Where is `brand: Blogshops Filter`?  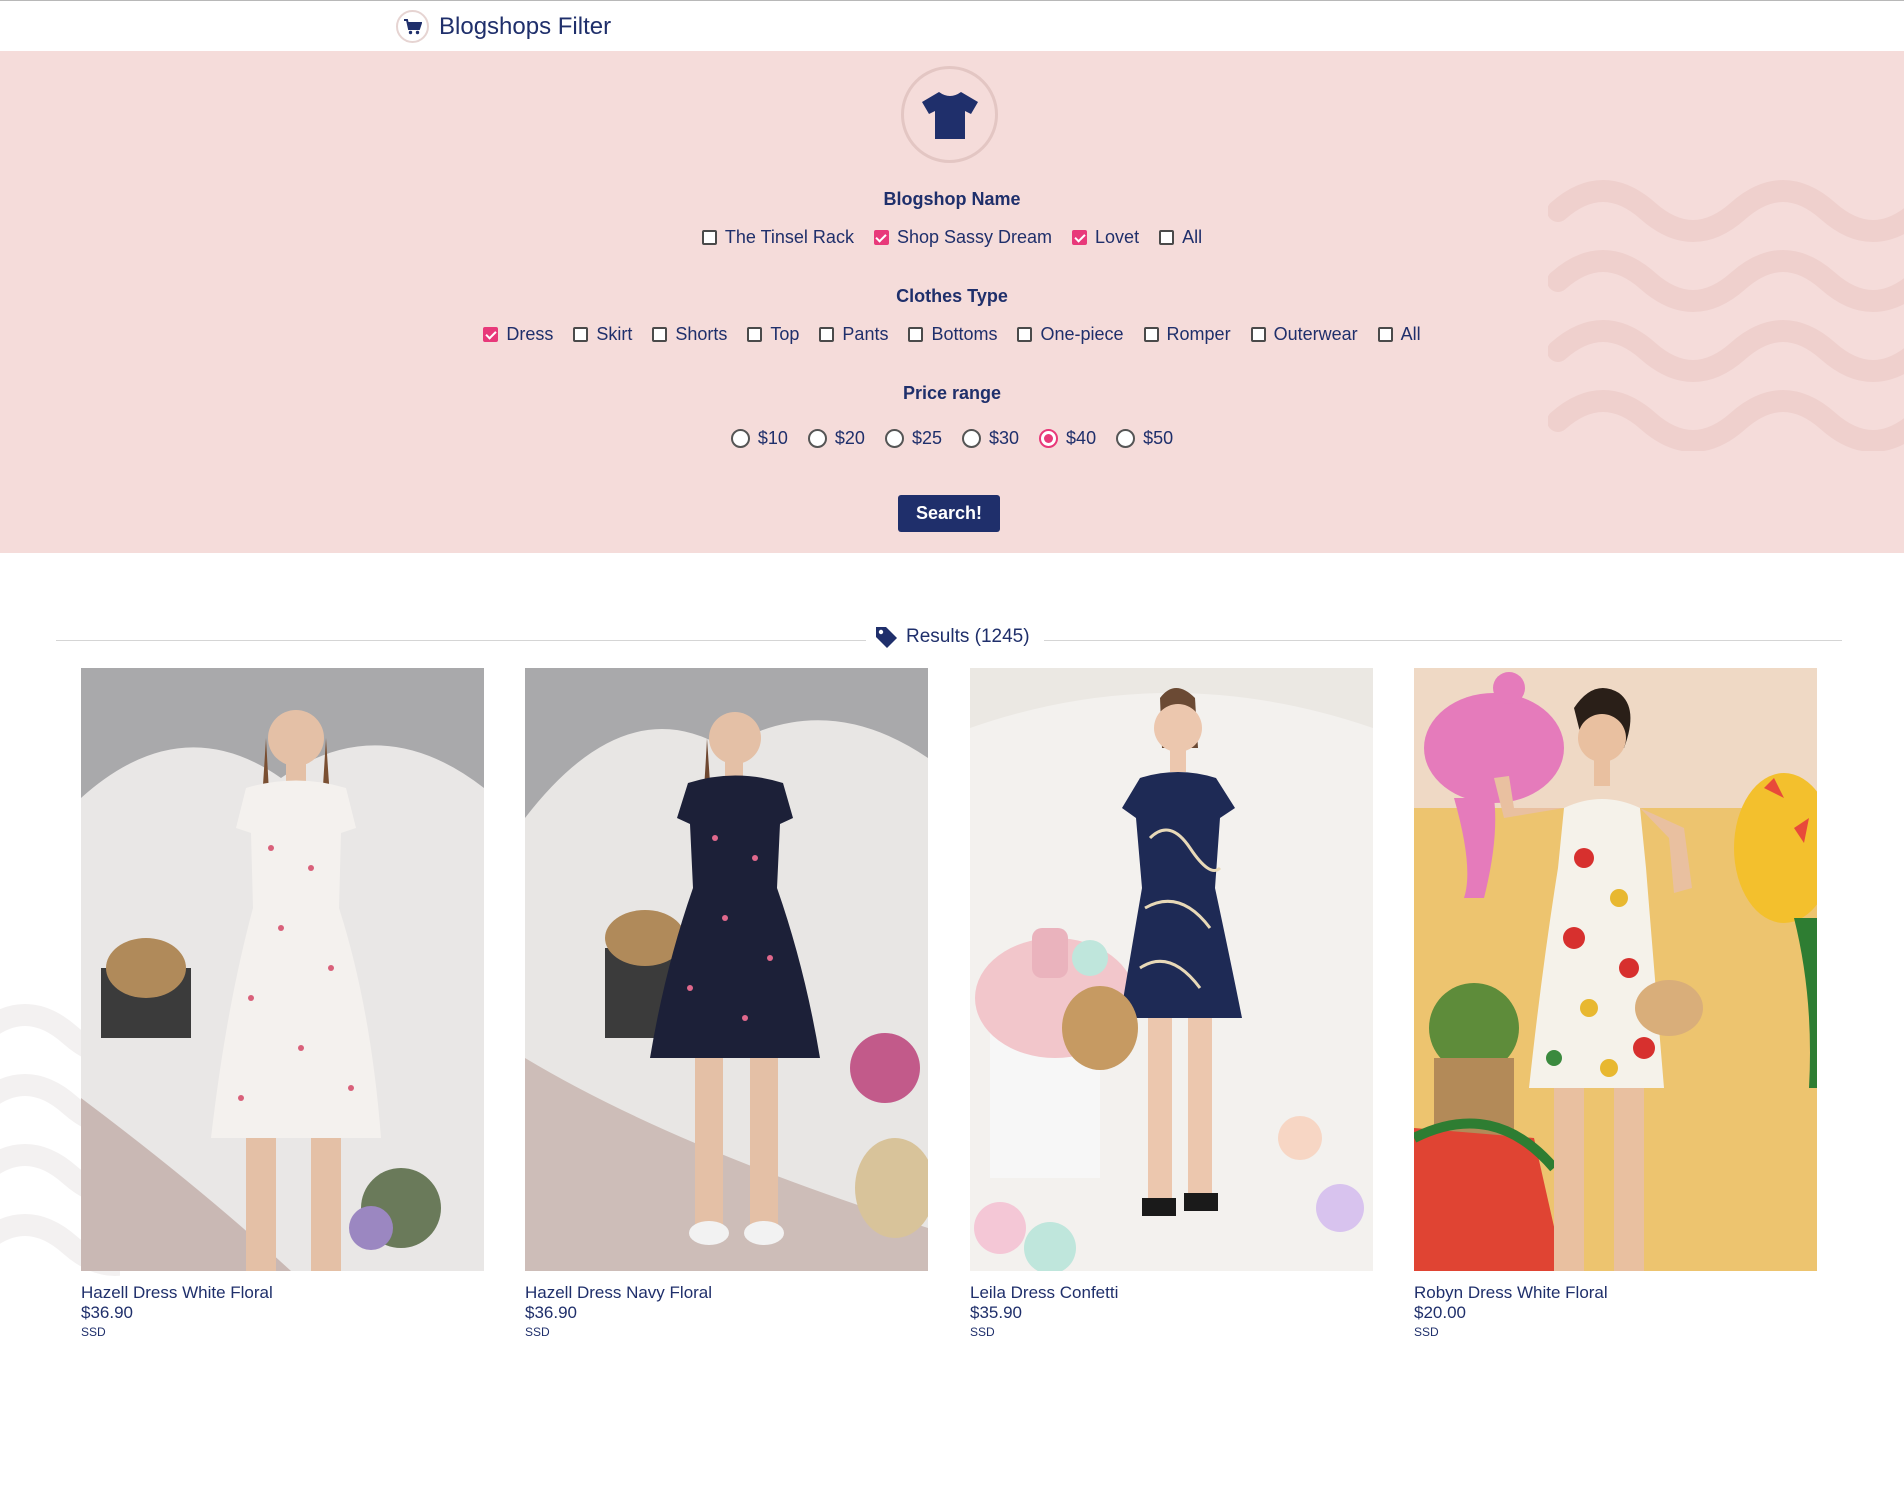
brand: Blogshops Filter is located at coordinates (503, 26).